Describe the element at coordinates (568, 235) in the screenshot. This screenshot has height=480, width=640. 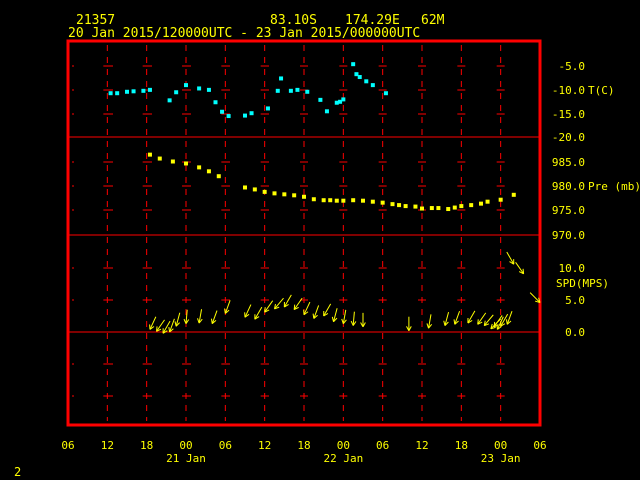
I see `pressure-tick-label: 970.0` at that location.